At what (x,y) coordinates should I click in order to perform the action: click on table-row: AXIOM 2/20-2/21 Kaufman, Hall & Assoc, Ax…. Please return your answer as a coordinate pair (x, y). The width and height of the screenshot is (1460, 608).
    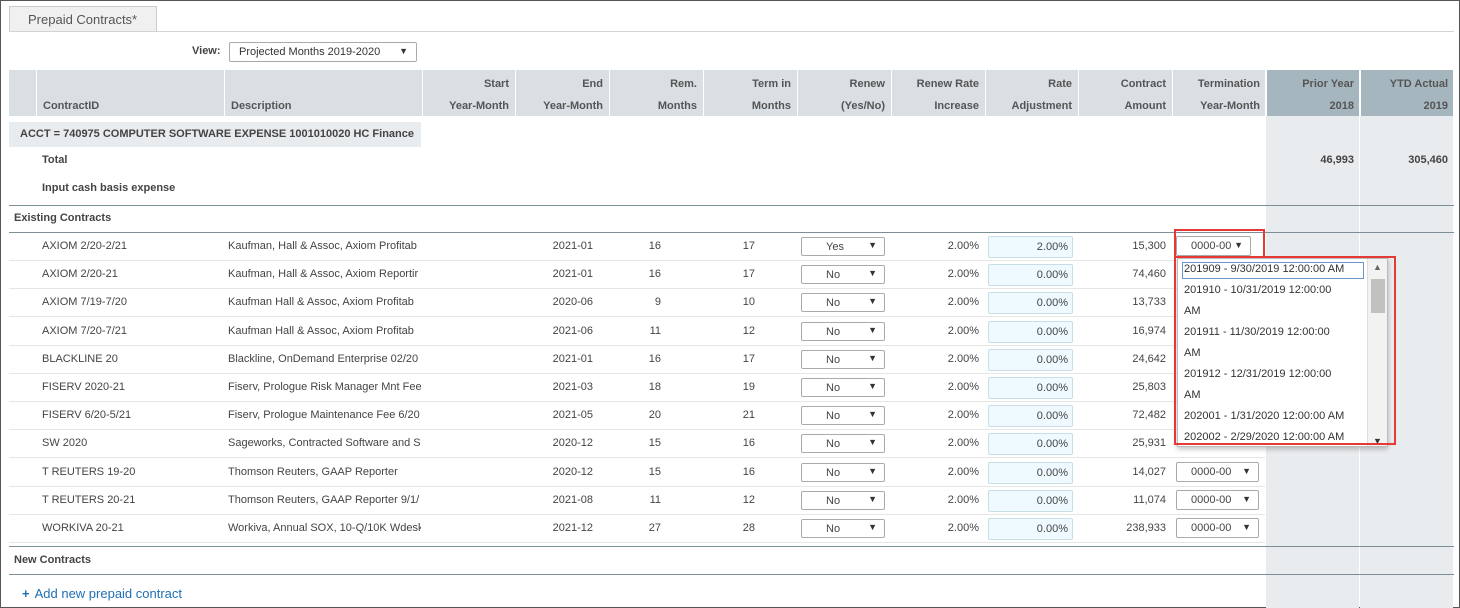
    Looking at the image, I should click on (637, 247).